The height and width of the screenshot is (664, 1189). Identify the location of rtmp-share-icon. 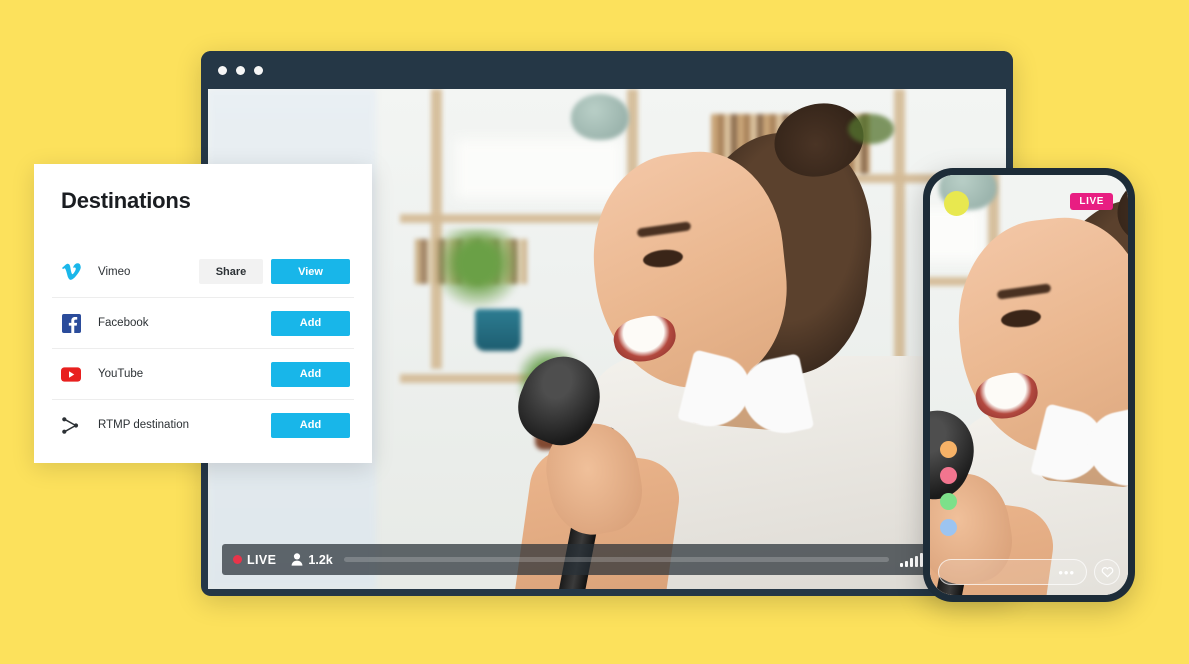
(71, 425).